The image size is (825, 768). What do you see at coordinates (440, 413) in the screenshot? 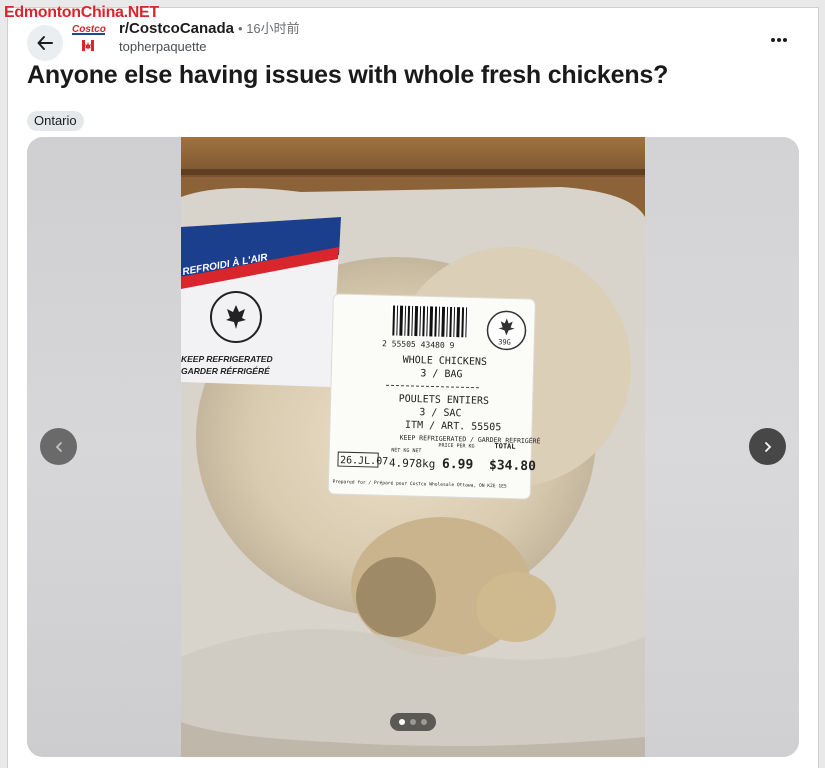
I see `label-line-4: 3 / SAC` at bounding box center [440, 413].